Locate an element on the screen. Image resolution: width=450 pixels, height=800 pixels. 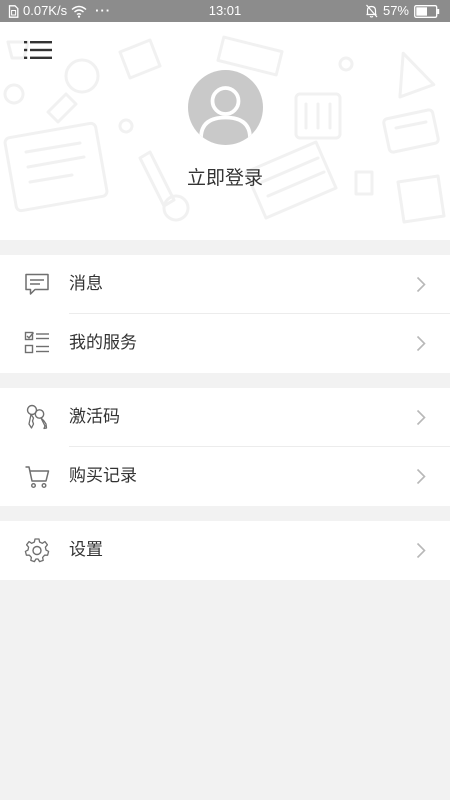
menu-item-purchase-history: 购买记录 is located at coordinates (225, 476).